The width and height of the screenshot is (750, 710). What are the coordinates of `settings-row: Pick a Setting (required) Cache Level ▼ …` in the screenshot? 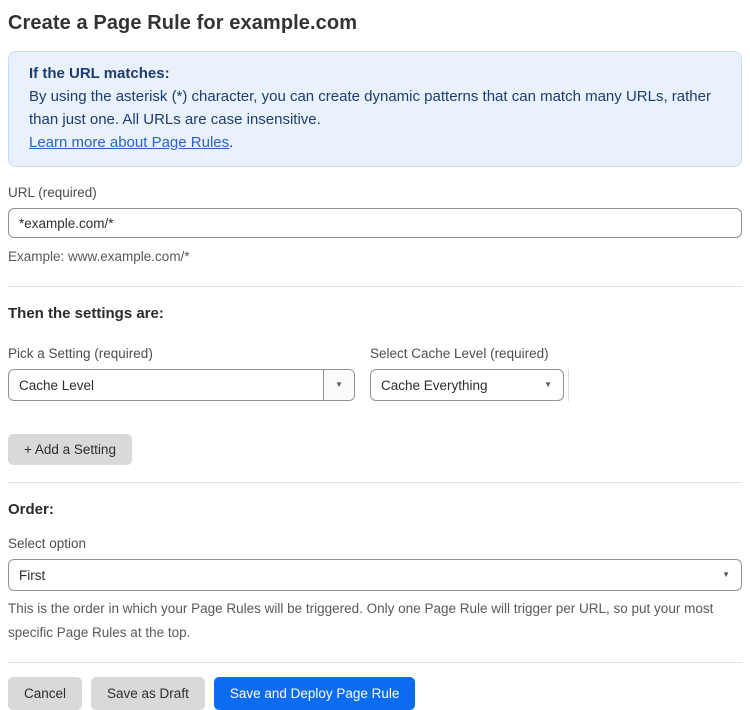 It's located at (375, 364).